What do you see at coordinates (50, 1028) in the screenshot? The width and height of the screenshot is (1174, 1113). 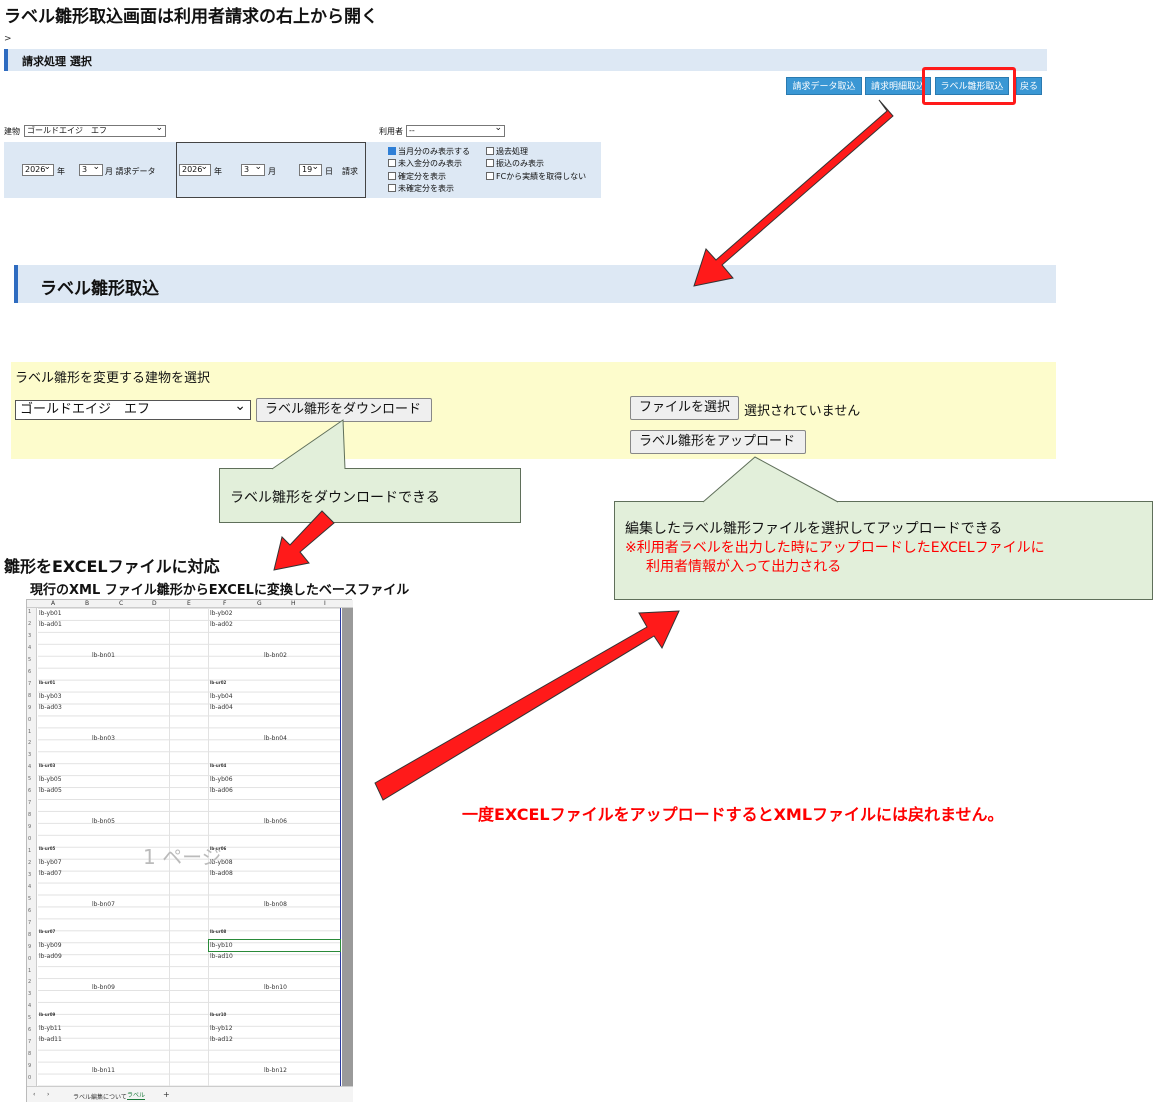 I see `cell-yb: lb-yb11` at bounding box center [50, 1028].